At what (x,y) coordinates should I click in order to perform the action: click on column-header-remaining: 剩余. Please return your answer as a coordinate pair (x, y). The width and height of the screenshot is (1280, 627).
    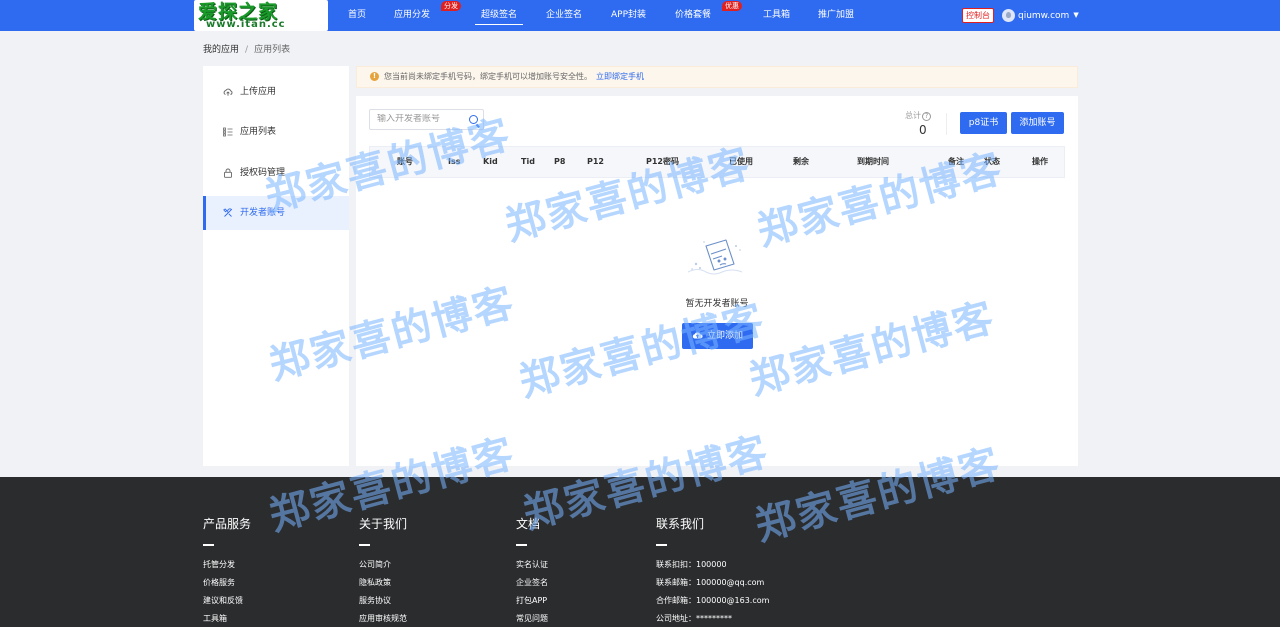
    Looking at the image, I should click on (801, 161).